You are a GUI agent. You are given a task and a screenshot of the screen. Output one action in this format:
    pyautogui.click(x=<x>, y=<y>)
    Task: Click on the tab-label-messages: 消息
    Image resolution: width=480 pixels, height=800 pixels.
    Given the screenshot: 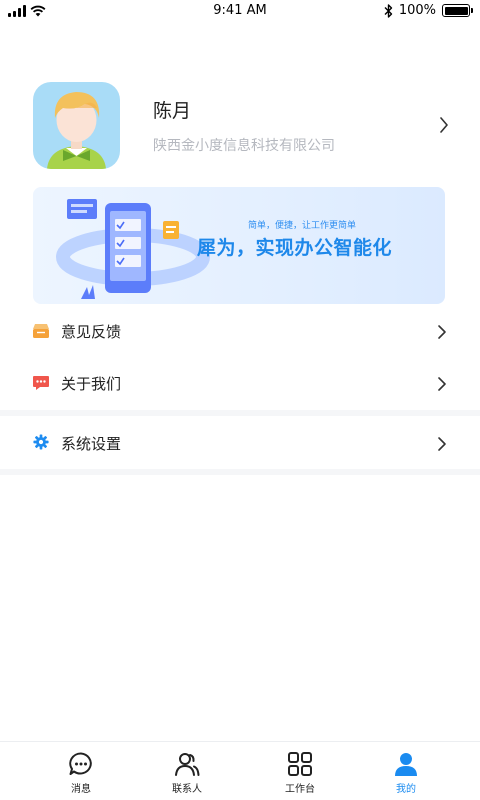 What is the action you would take?
    pyautogui.click(x=81, y=789)
    